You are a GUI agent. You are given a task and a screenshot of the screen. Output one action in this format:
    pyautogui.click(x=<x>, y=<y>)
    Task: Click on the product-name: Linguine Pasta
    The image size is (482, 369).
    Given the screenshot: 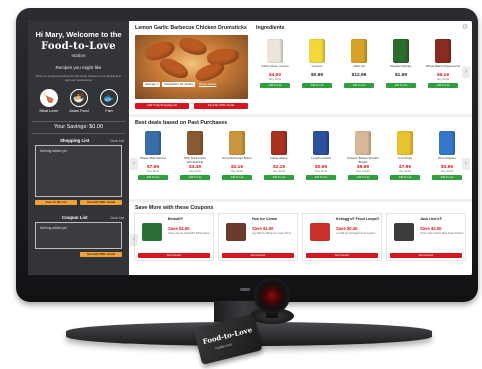 What is the action you would take?
    pyautogui.click(x=321, y=158)
    